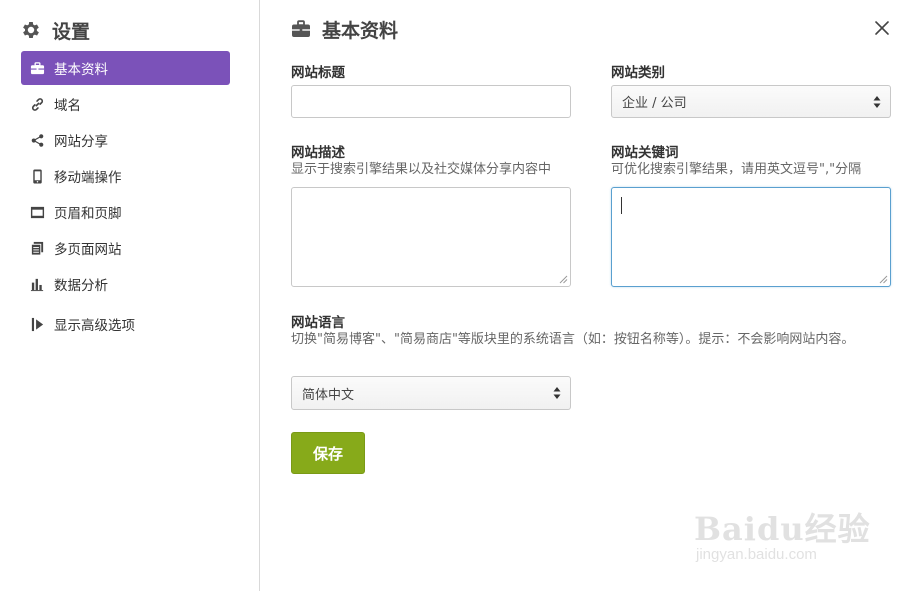  Describe the element at coordinates (31, 30) in the screenshot. I see `gear-icon` at that location.